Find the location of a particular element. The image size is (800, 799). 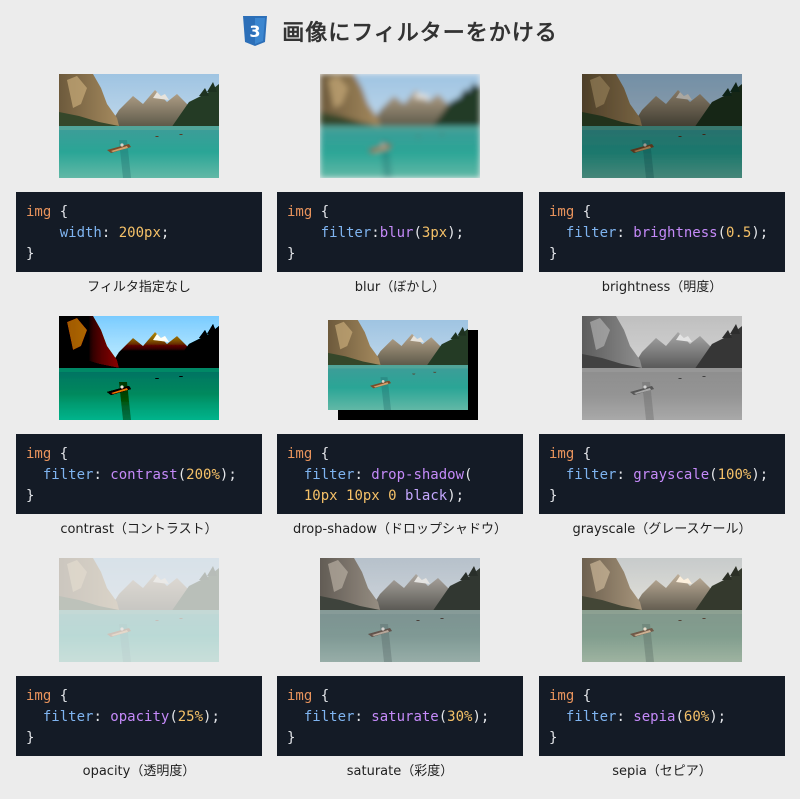

filter-card-blur: img { filter:blur(3px); } blur（ぼかし） is located at coordinates (400, 177).